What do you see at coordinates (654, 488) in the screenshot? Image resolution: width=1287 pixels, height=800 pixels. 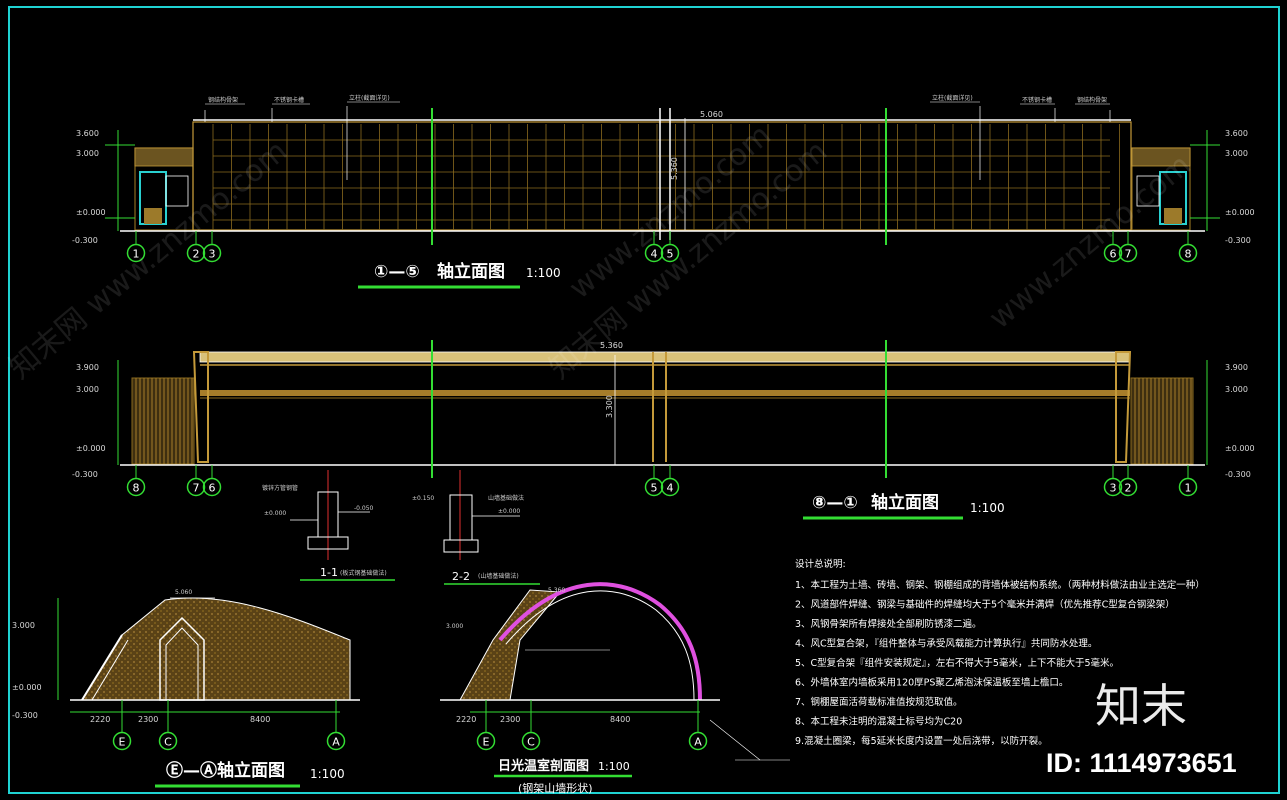 I see `svg-text: 5` at bounding box center [654, 488].